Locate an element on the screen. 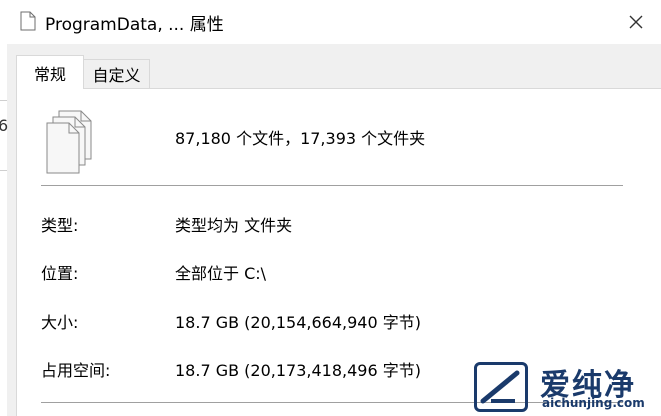 Image resolution: width=661 pixels, height=416 pixels. logo-icon is located at coordinates (500, 387).